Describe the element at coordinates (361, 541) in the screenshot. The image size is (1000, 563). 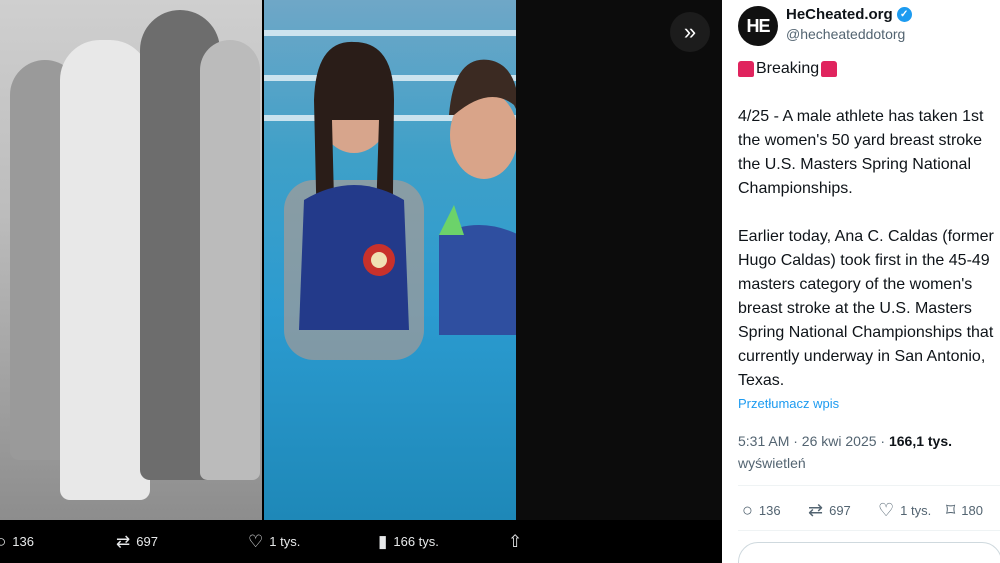
I see `media-action-bar: ○ 136 ⇄ 697 ♡ 1 tys. ▮ 166 tys. ⇧` at that location.